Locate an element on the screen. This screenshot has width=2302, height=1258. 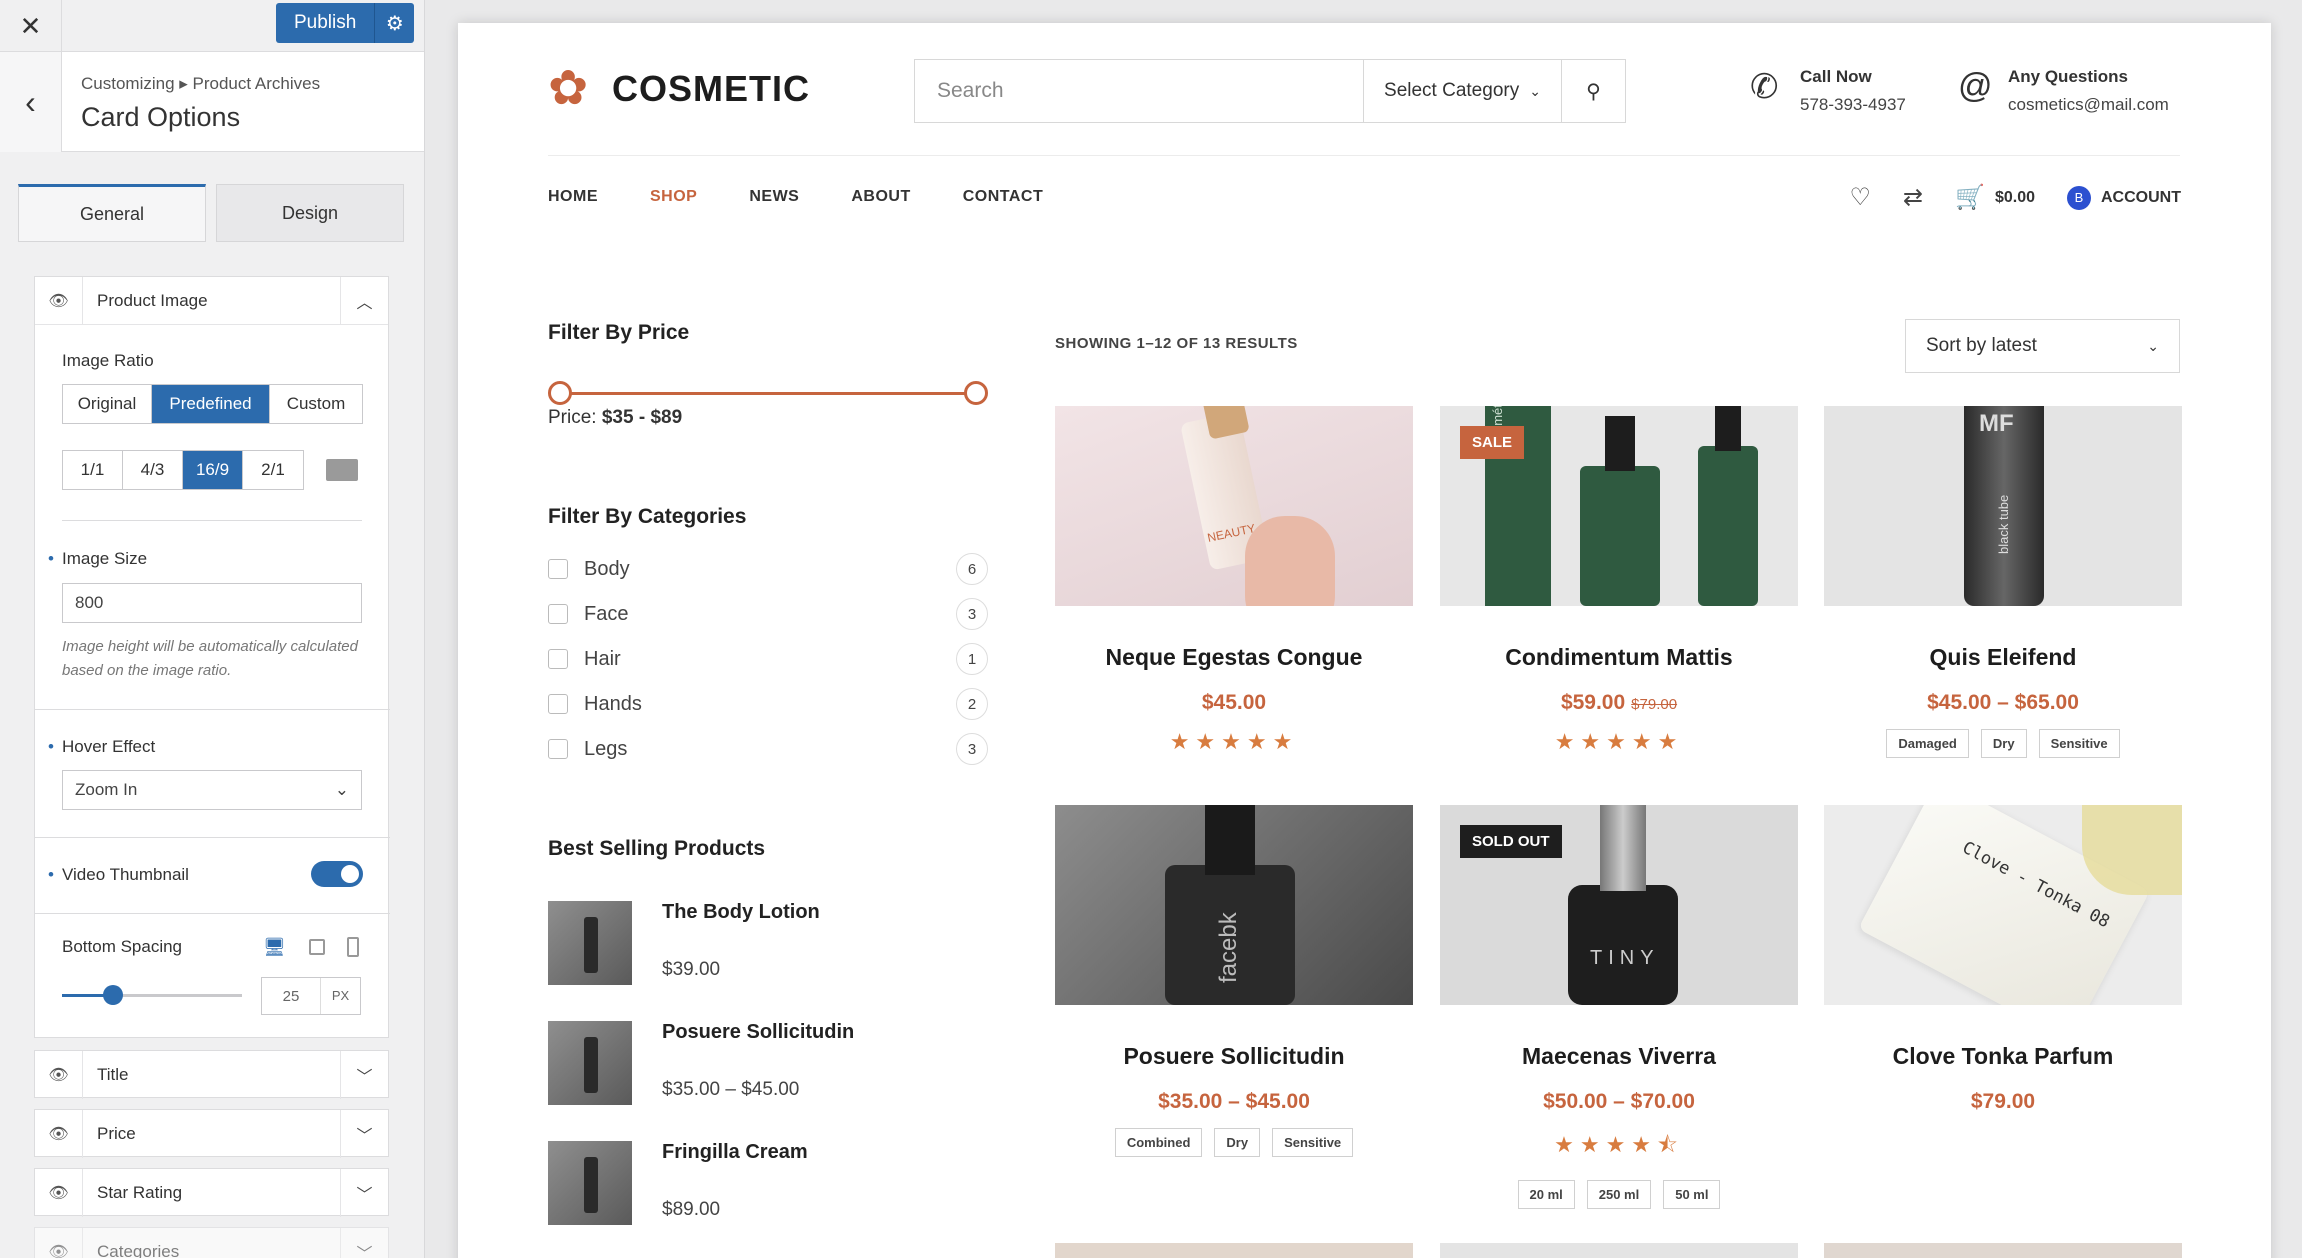
product-card: NEAUTY Neque Egestas Congue $45.00 ★★★★★ is located at coordinates (1234, 580).